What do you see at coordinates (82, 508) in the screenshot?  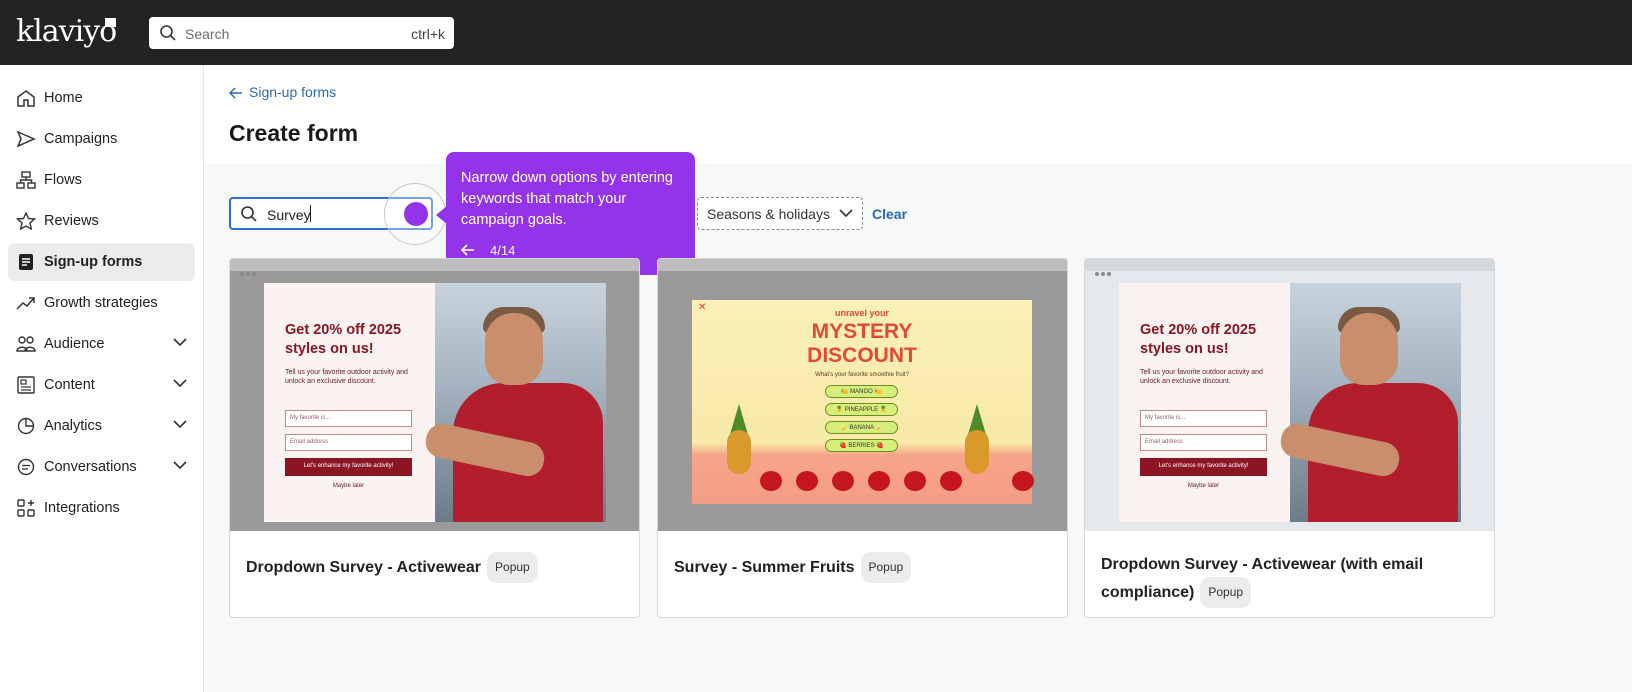 I see `sidebar-item-label: Integrations` at bounding box center [82, 508].